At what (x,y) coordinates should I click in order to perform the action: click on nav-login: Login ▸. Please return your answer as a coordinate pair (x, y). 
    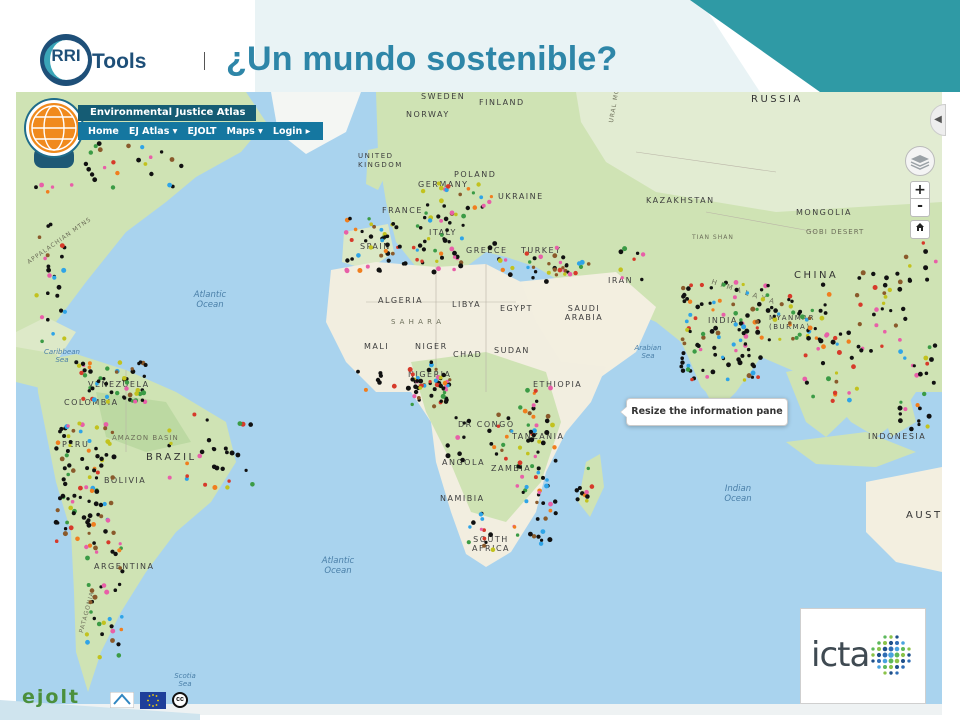
    Looking at the image, I should click on (291, 131).